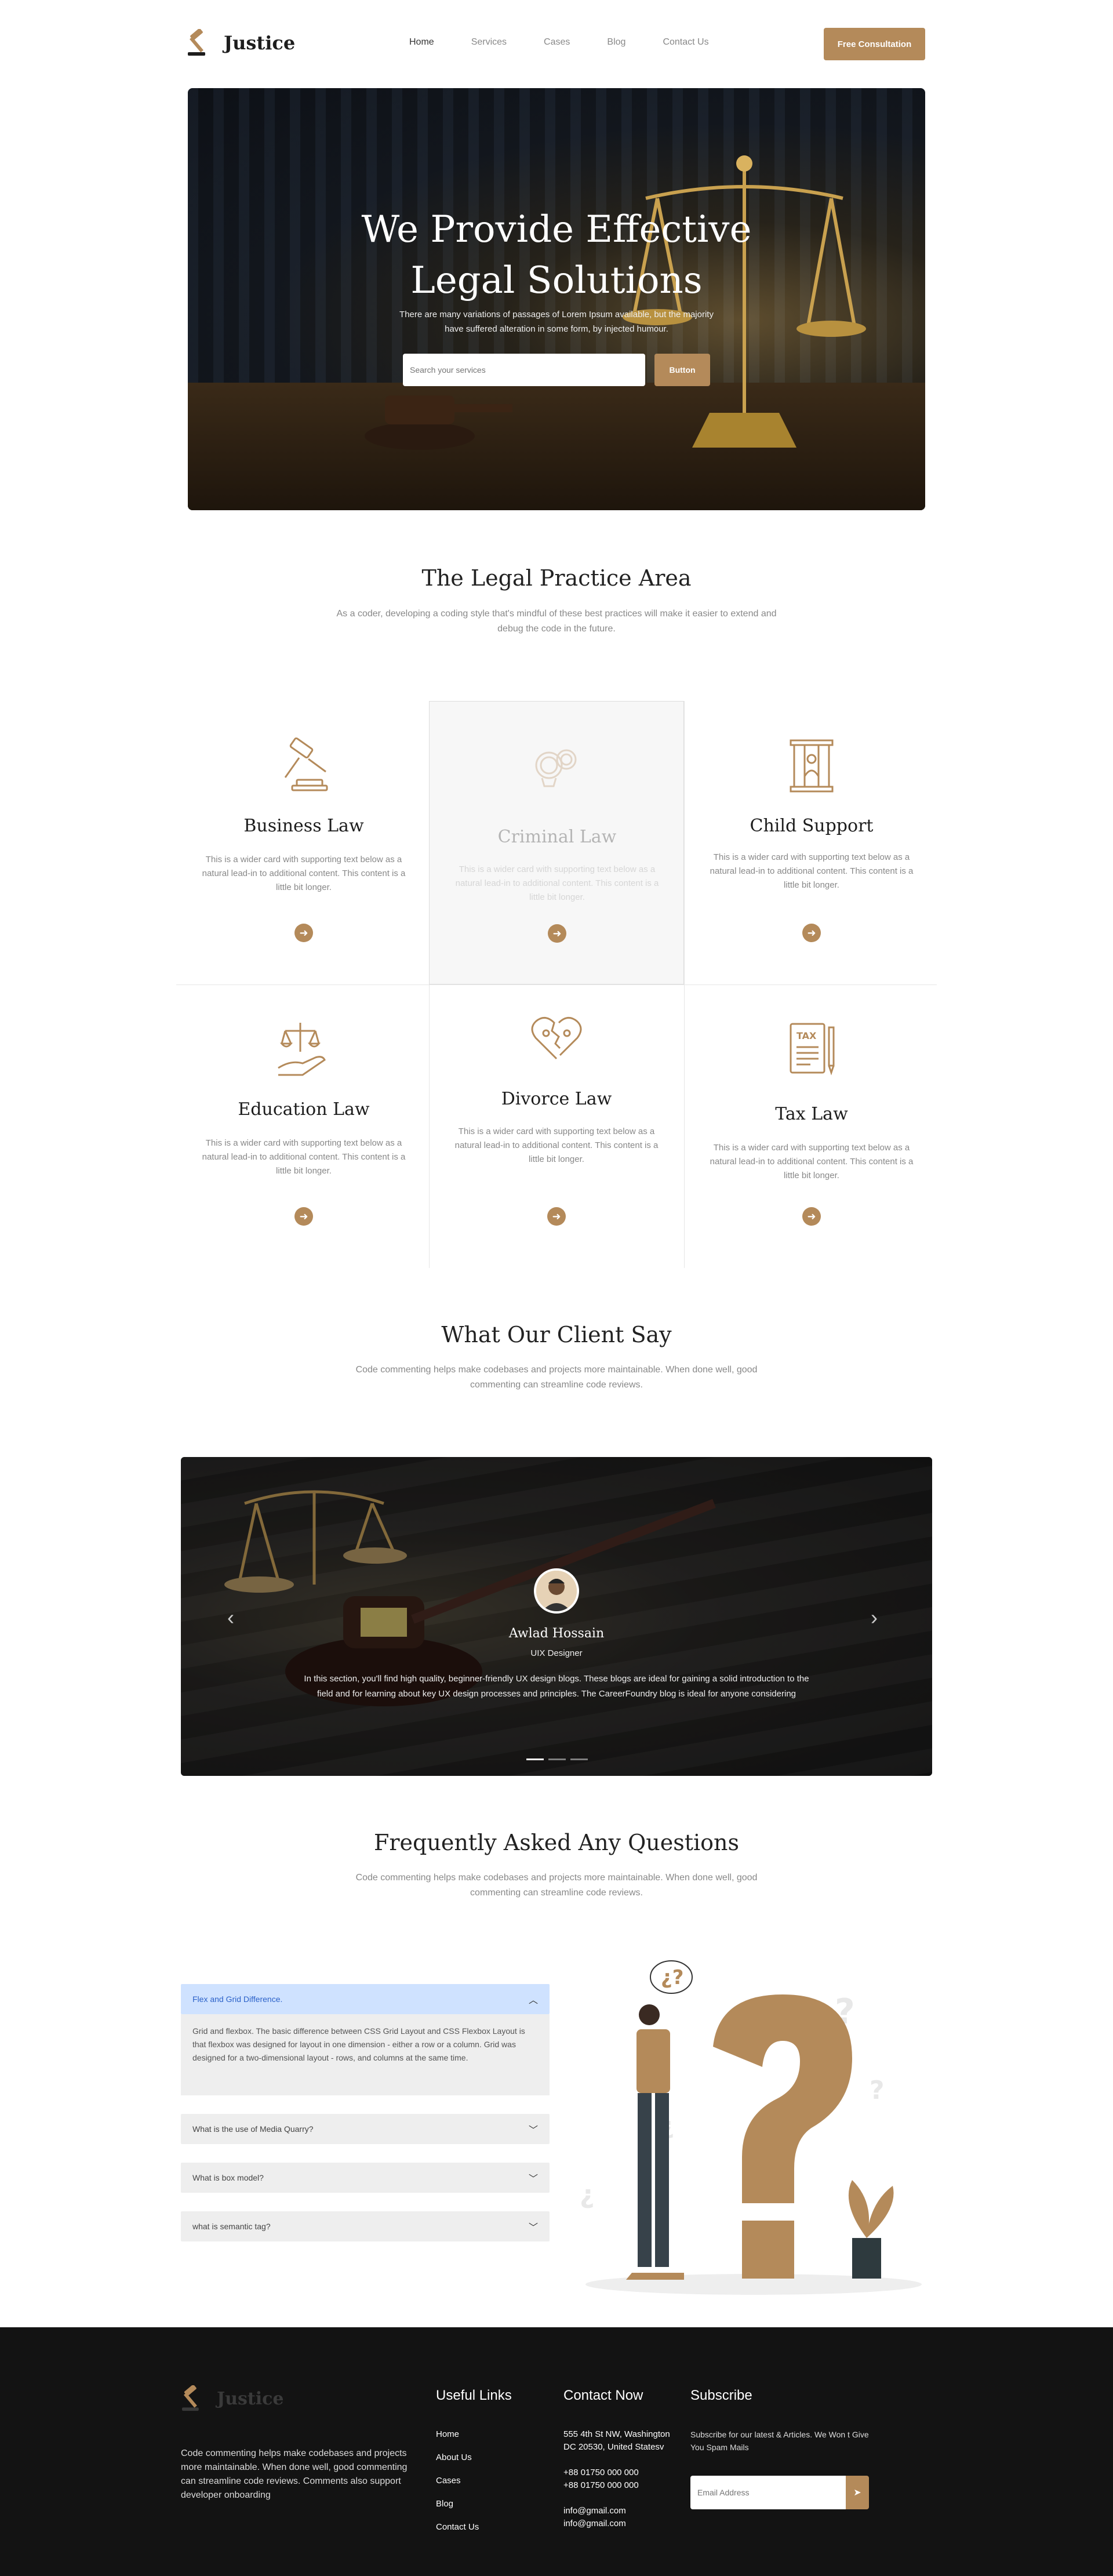 Image resolution: width=1113 pixels, height=2576 pixels. What do you see at coordinates (533, 2000) in the screenshot?
I see `chevron-up-icon: ︿` at bounding box center [533, 2000].